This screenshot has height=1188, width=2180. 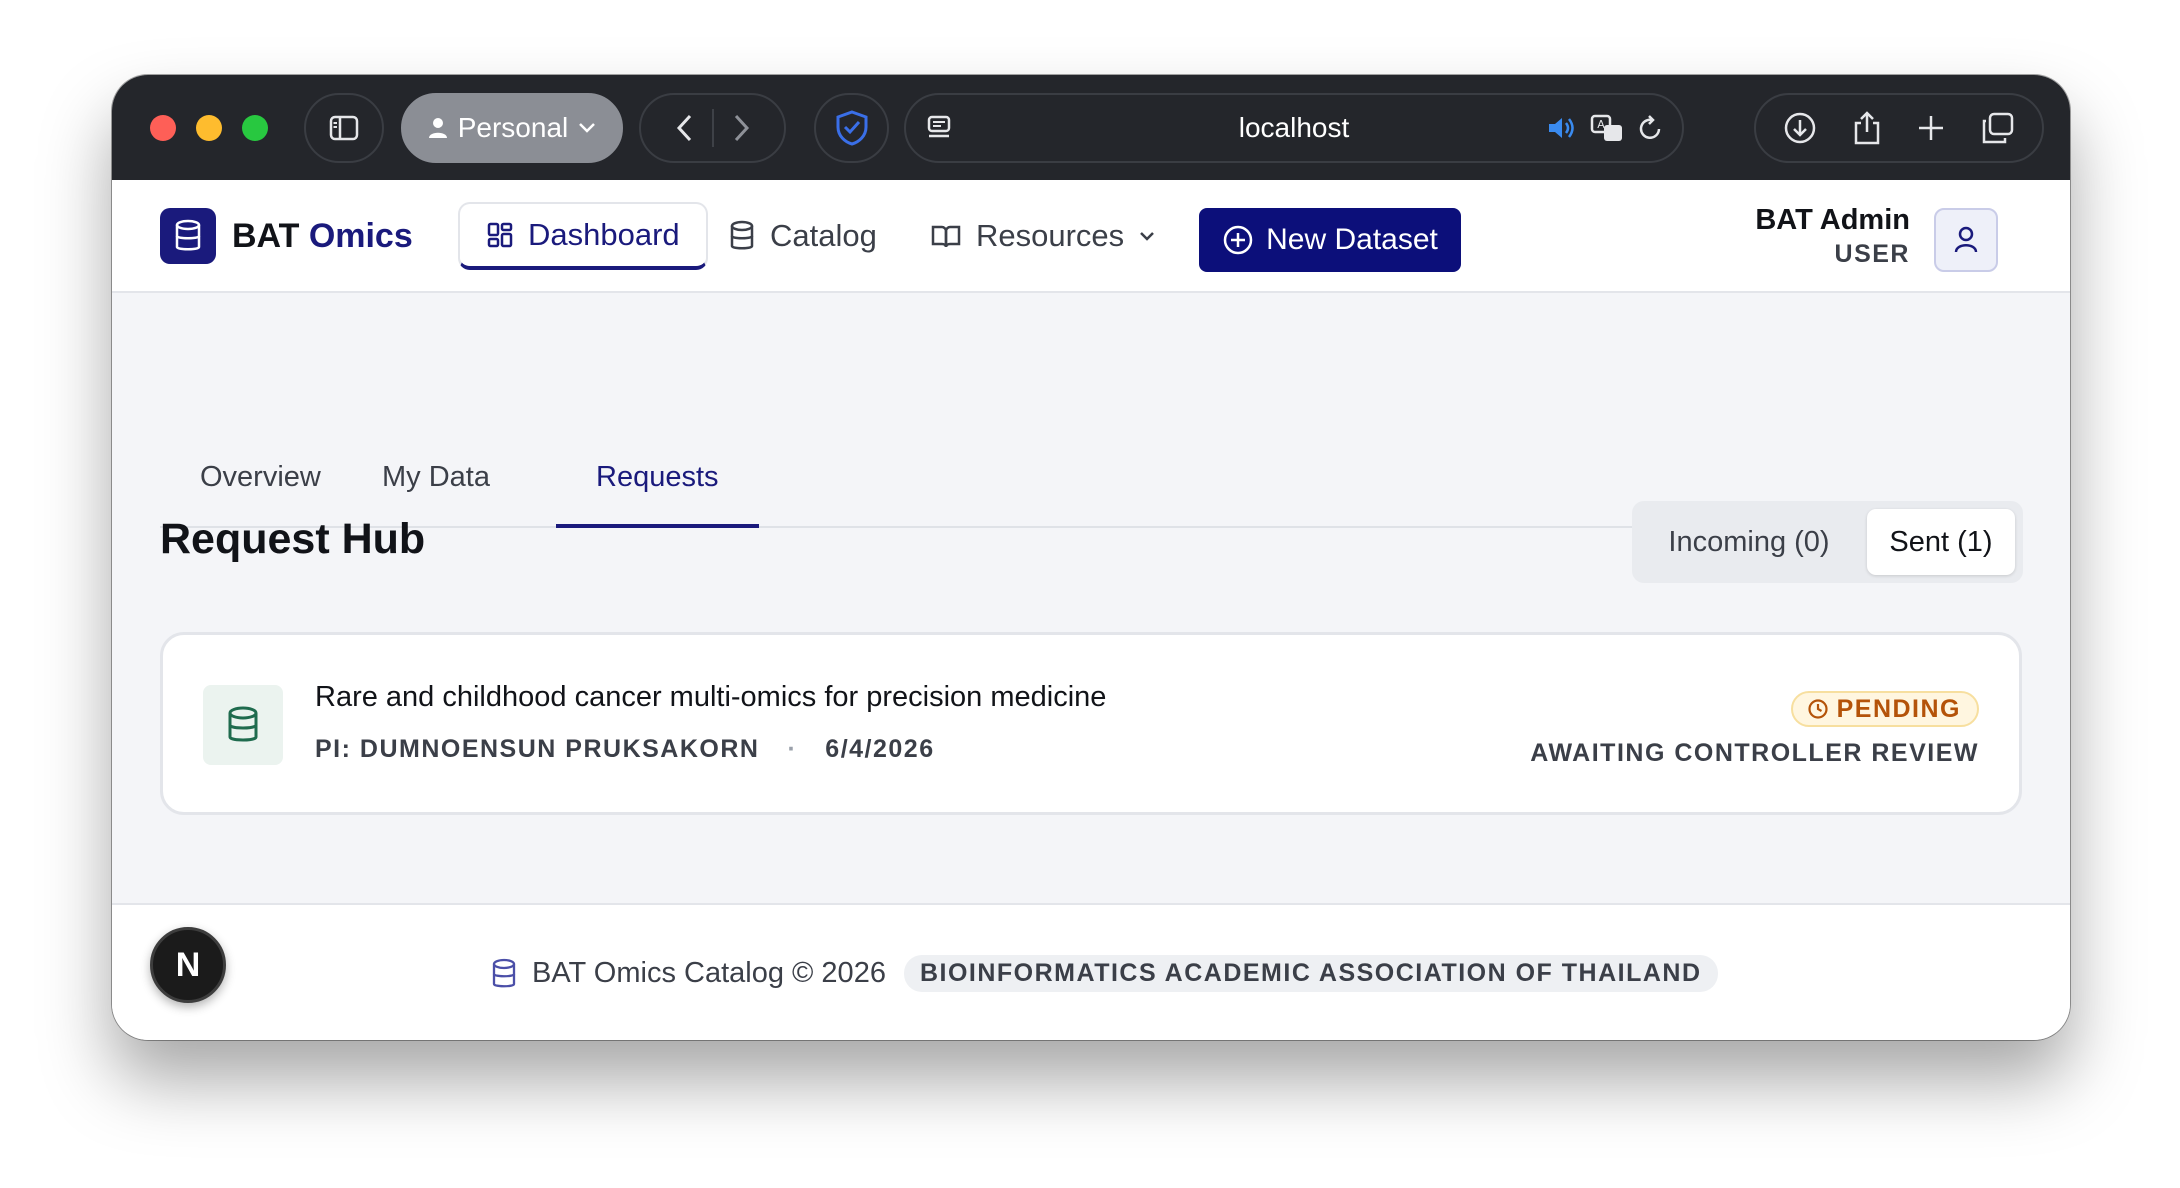 I want to click on tab-overview-icon, so click(x=1998, y=128).